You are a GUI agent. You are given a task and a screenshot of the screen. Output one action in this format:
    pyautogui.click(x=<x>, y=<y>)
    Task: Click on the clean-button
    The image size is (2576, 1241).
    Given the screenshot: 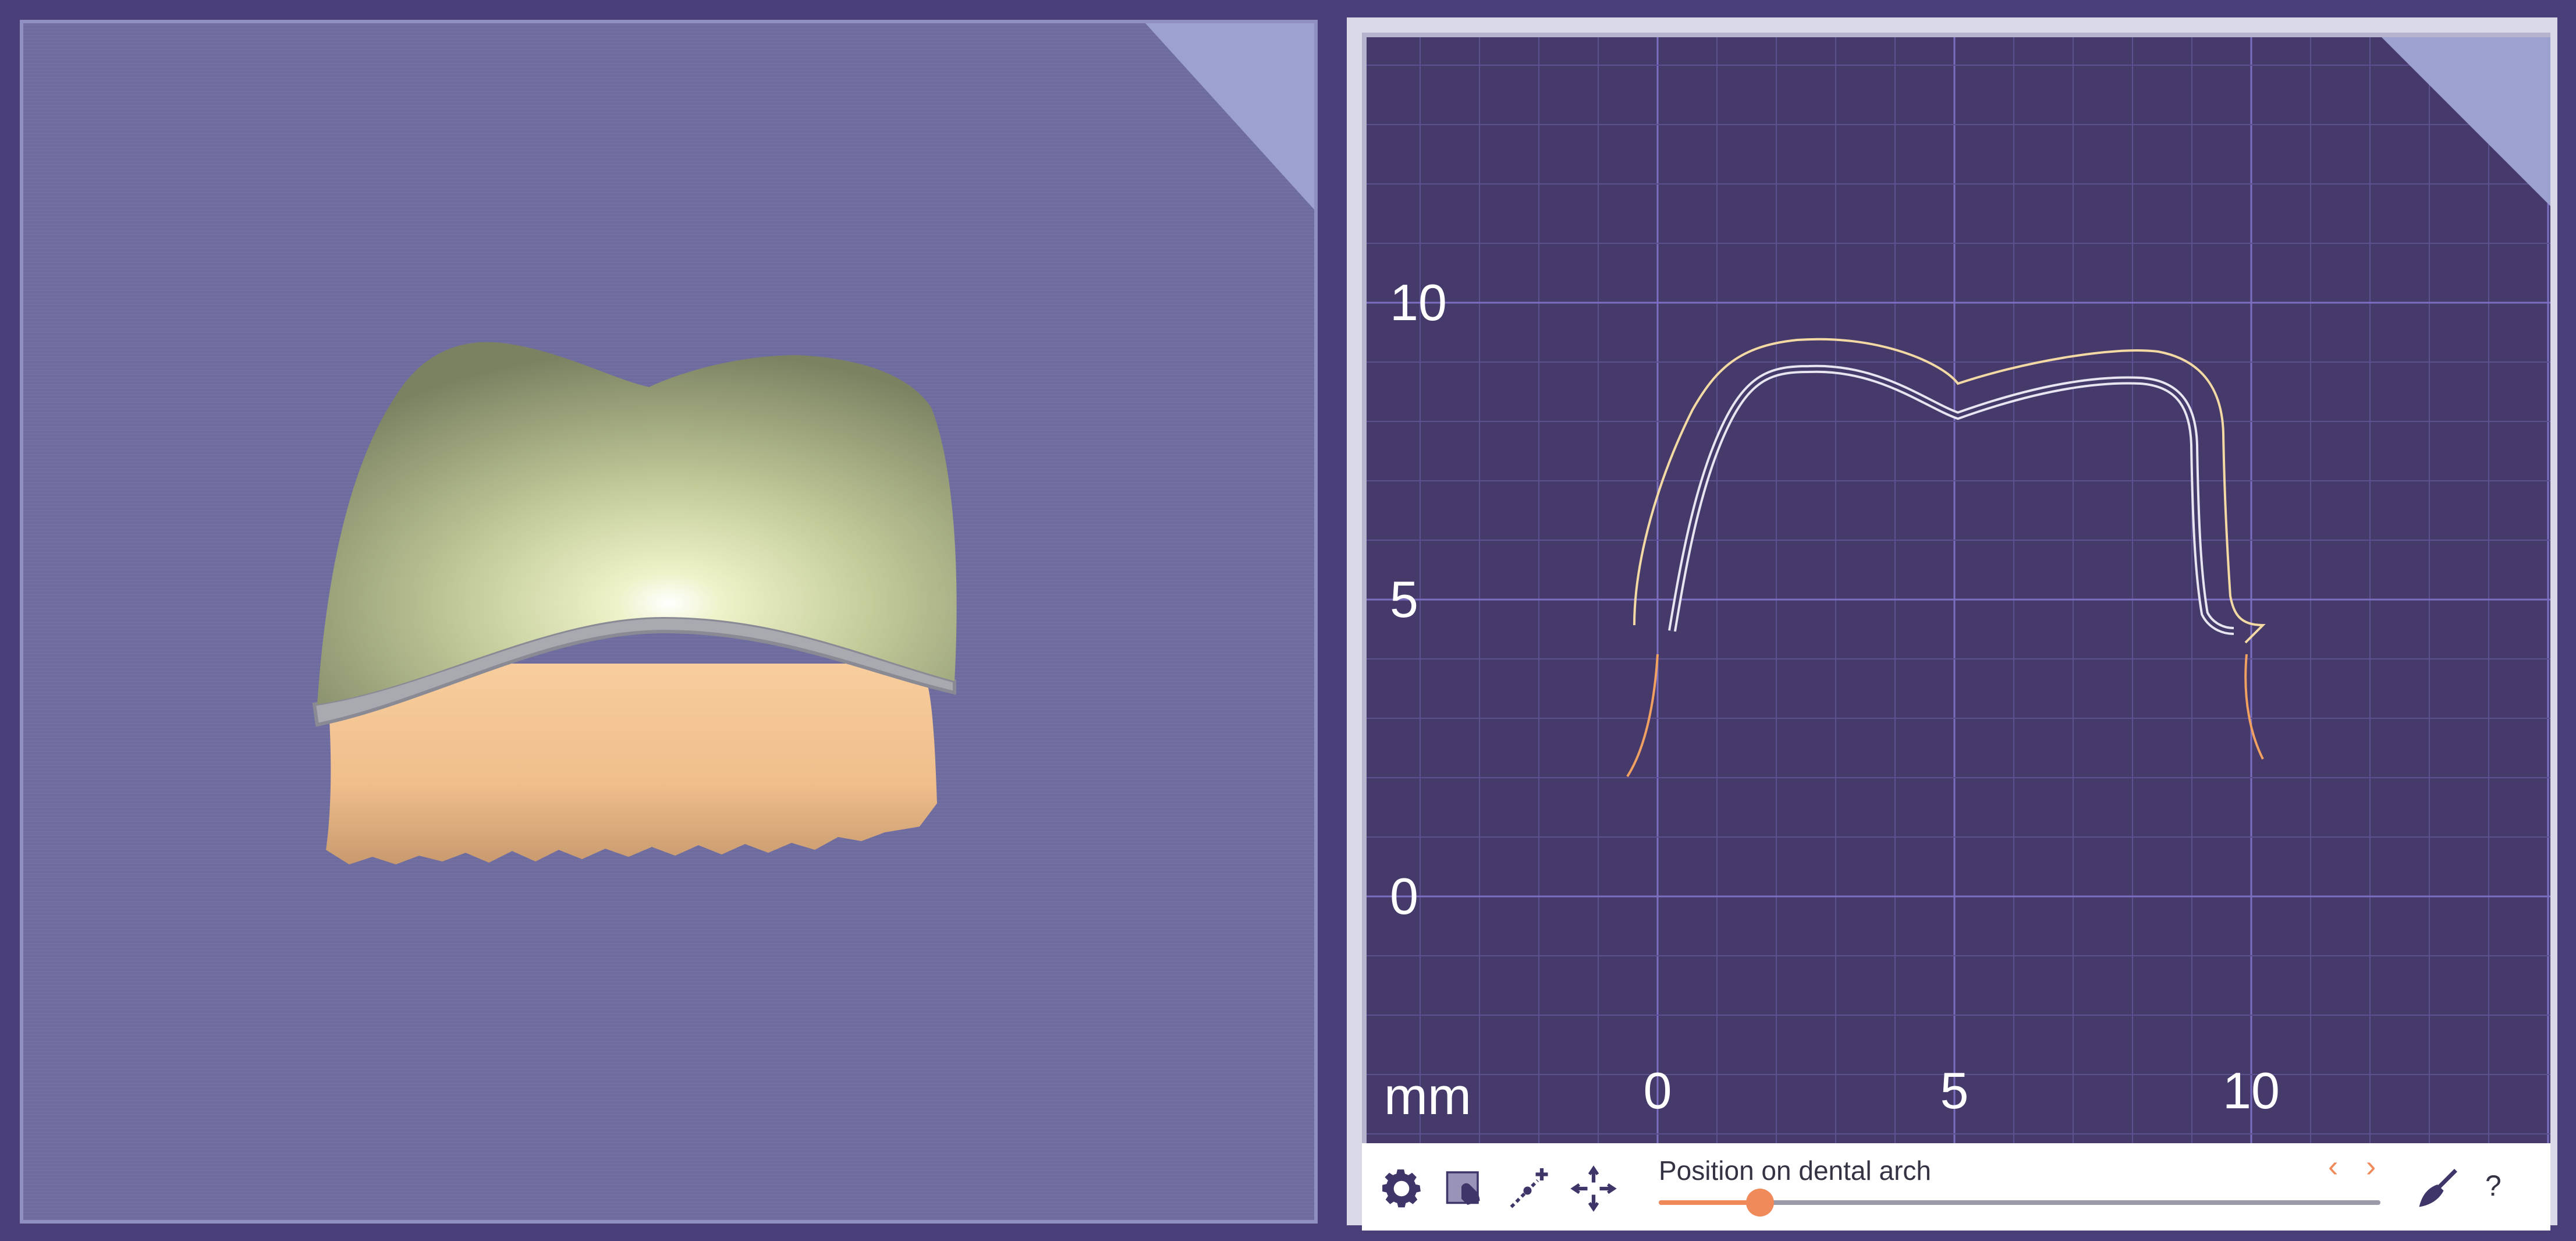 What is the action you would take?
    pyautogui.click(x=2437, y=1189)
    